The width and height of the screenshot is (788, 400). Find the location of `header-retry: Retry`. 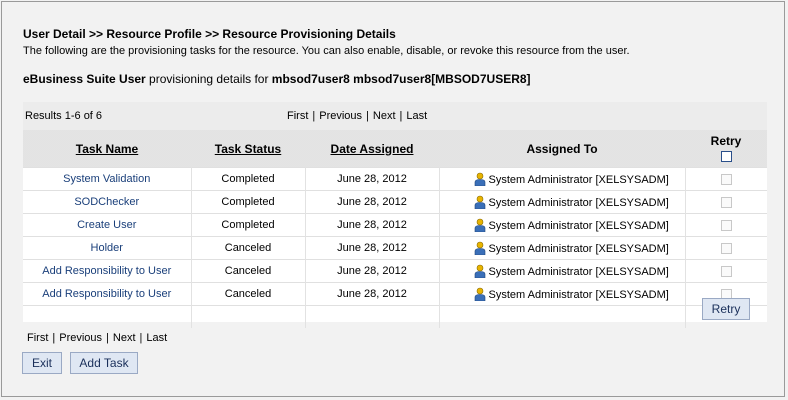

header-retry: Retry is located at coordinates (726, 149).